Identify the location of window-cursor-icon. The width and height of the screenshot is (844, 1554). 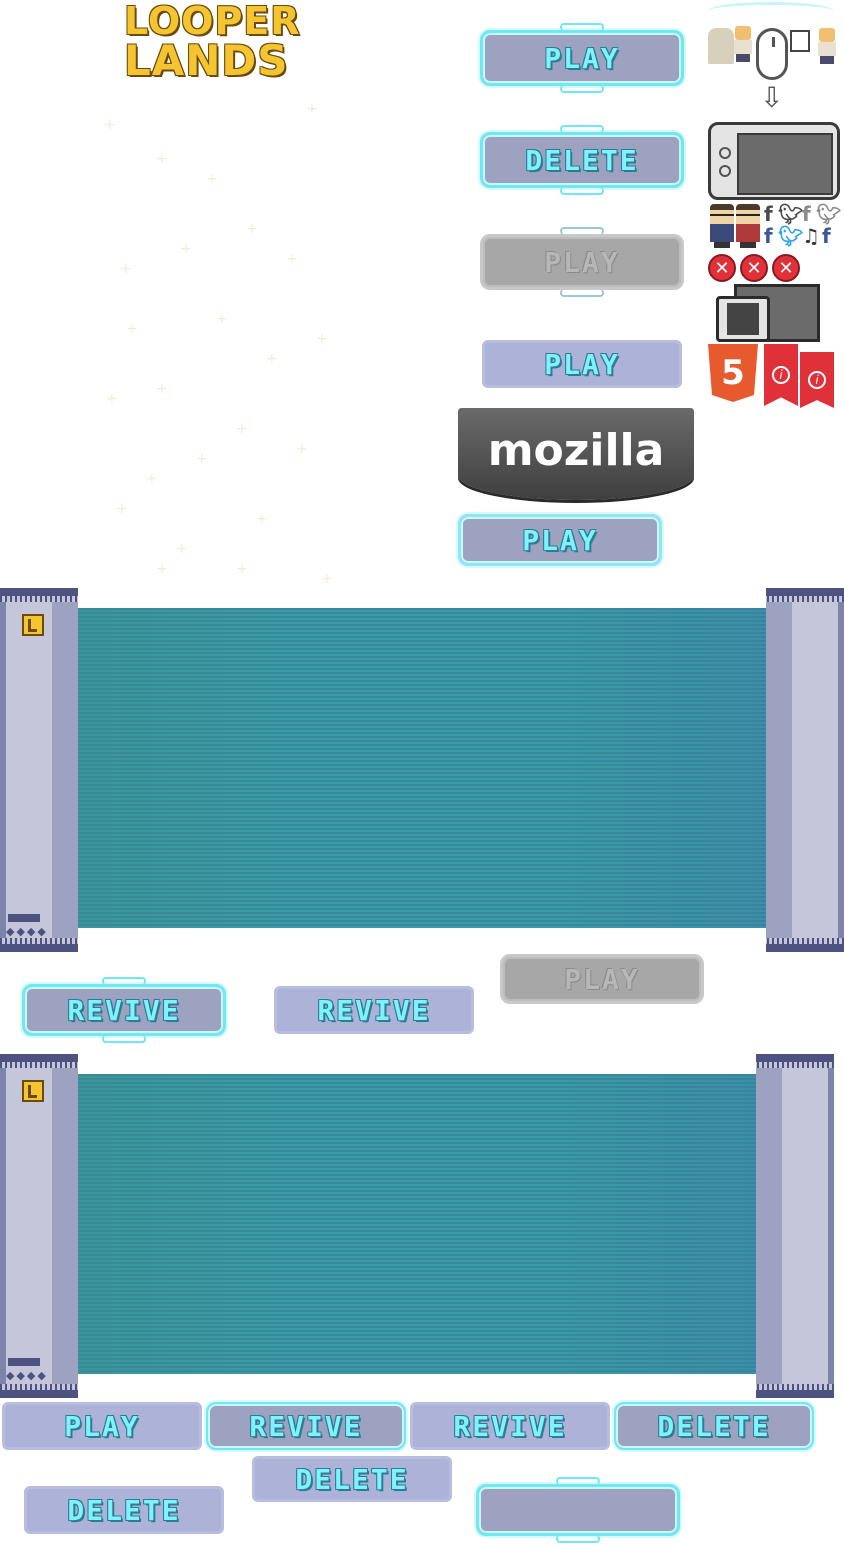
(800, 41).